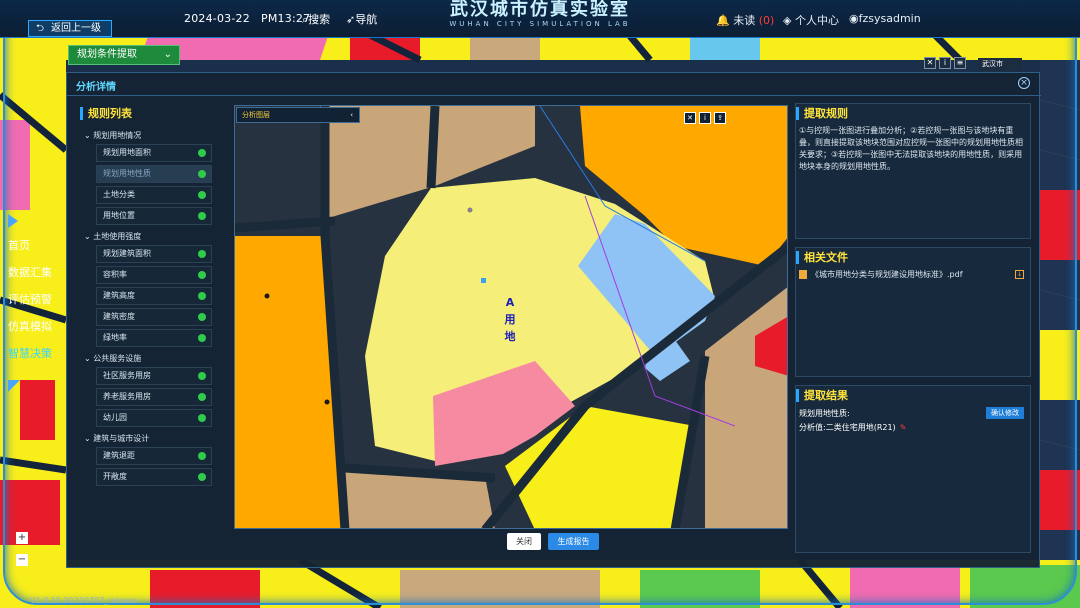 This screenshot has width=1080, height=608. Describe the element at coordinates (366, 19) in the screenshot. I see `nav-label: 导航` at that location.